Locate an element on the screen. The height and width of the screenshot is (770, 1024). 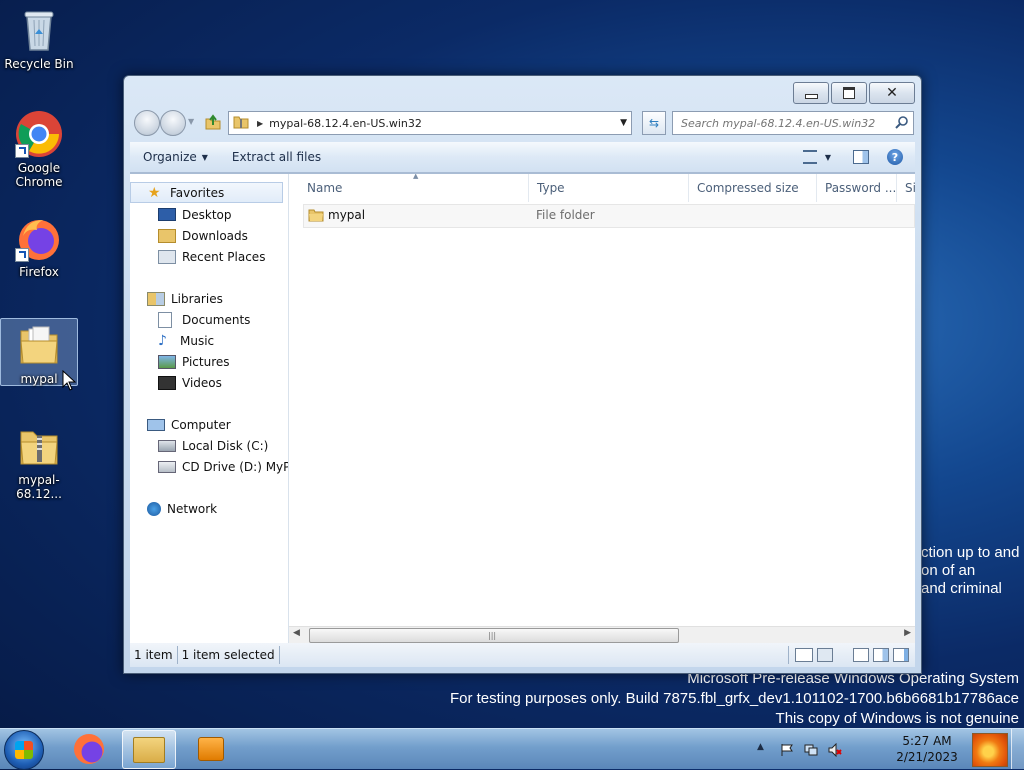
address-folder-icon is located at coordinates (241, 123).